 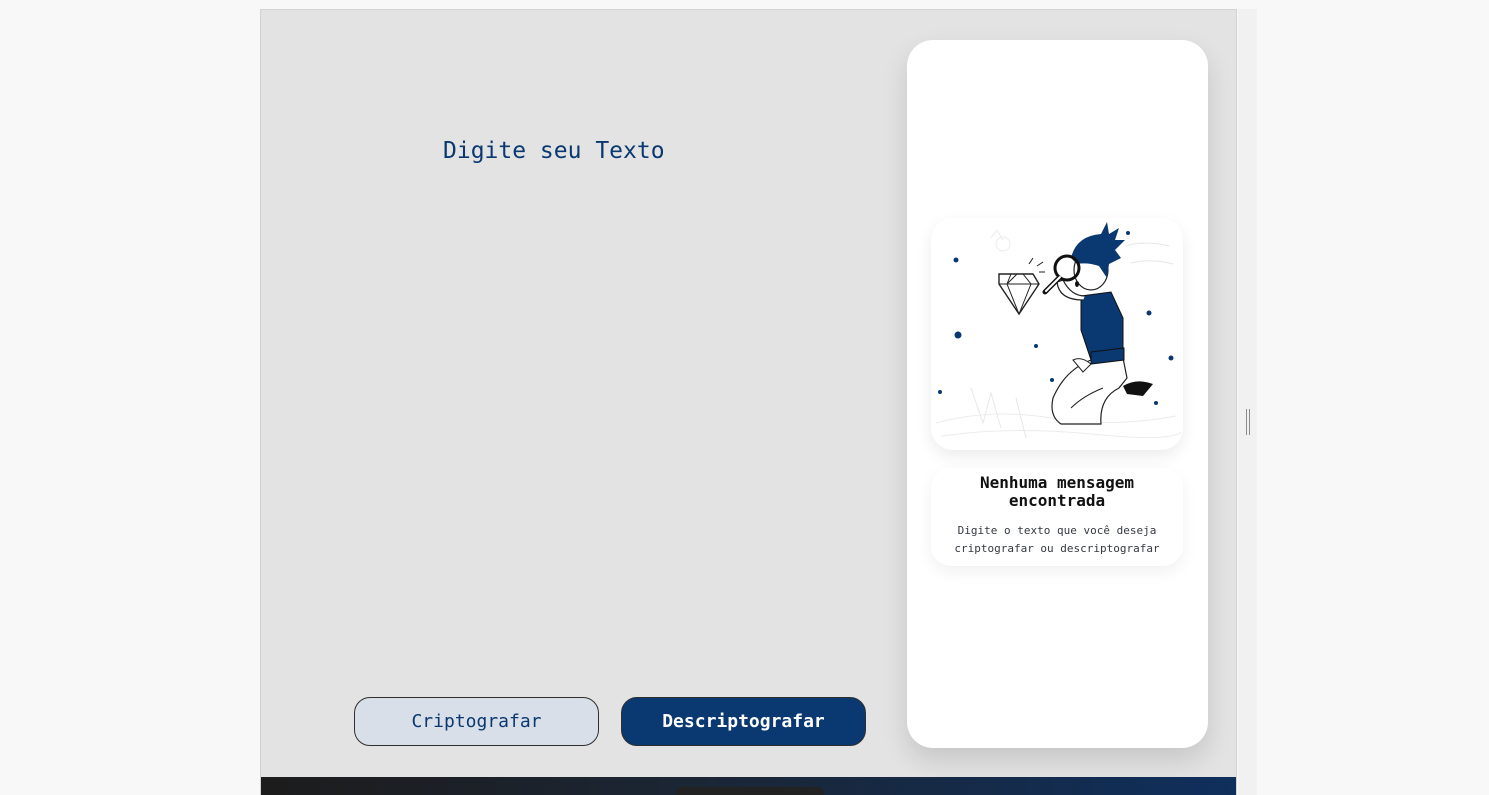 What do you see at coordinates (1248, 422) in the screenshot?
I see `resize-handle` at bounding box center [1248, 422].